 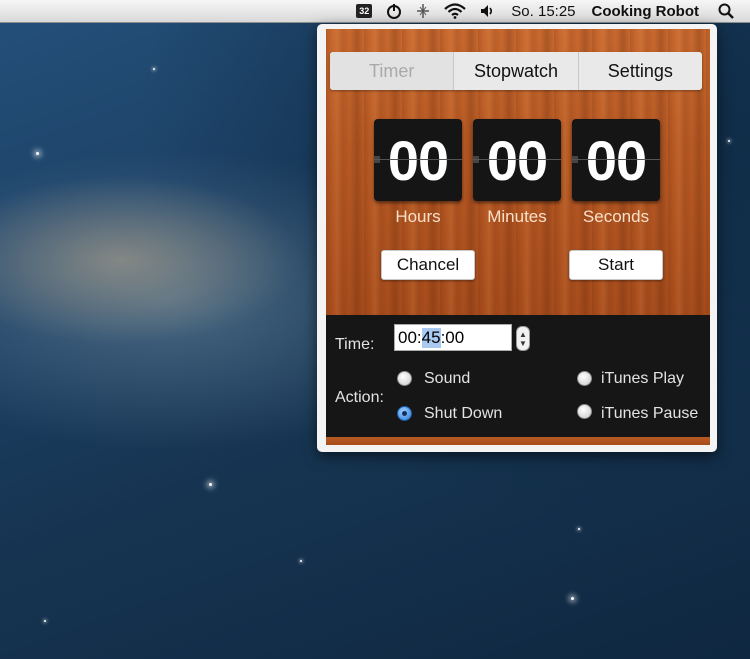 I want to click on spotlight-menu-extra, so click(x=730, y=11).